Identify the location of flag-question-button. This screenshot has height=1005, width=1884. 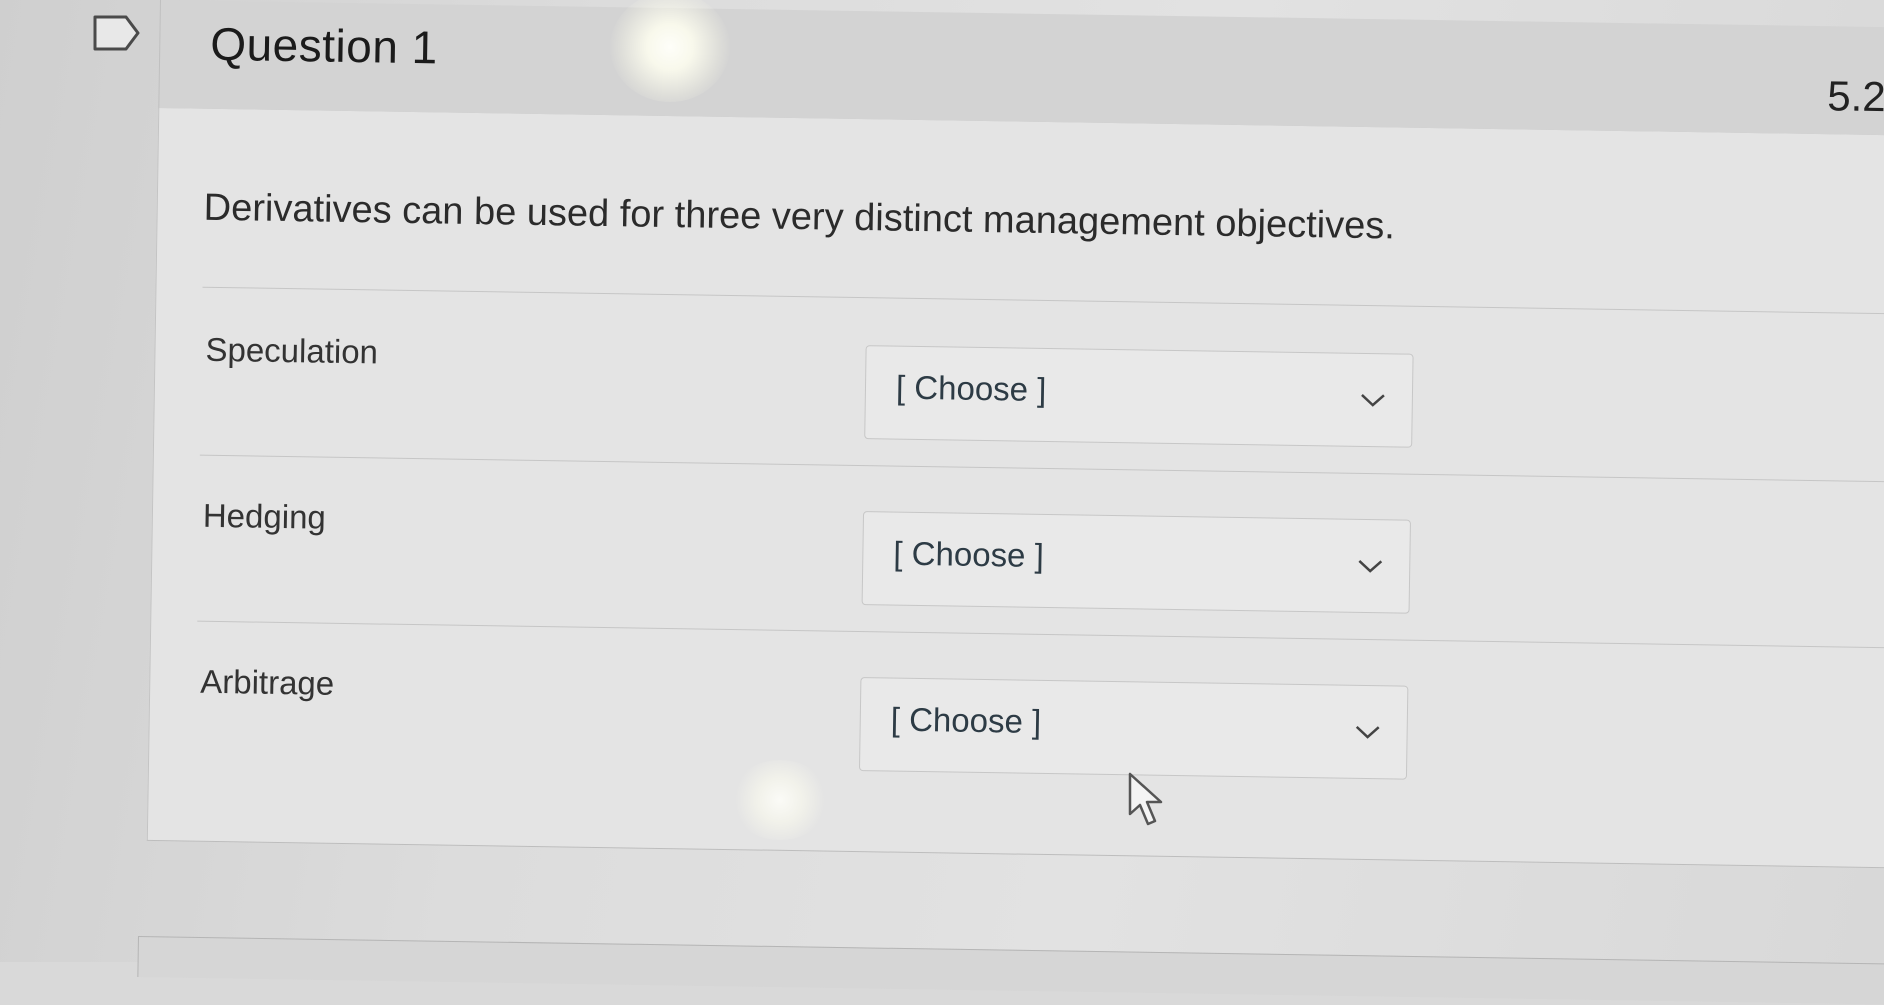
(117, 33).